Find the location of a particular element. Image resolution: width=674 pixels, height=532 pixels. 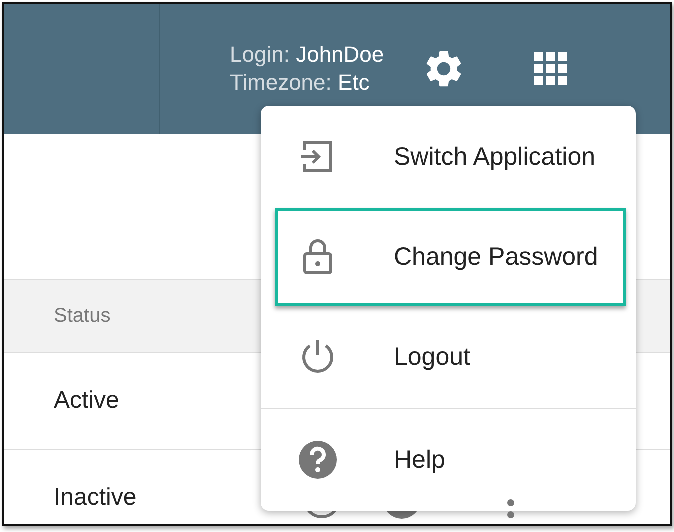

login-value: JohnDoe is located at coordinates (340, 54).